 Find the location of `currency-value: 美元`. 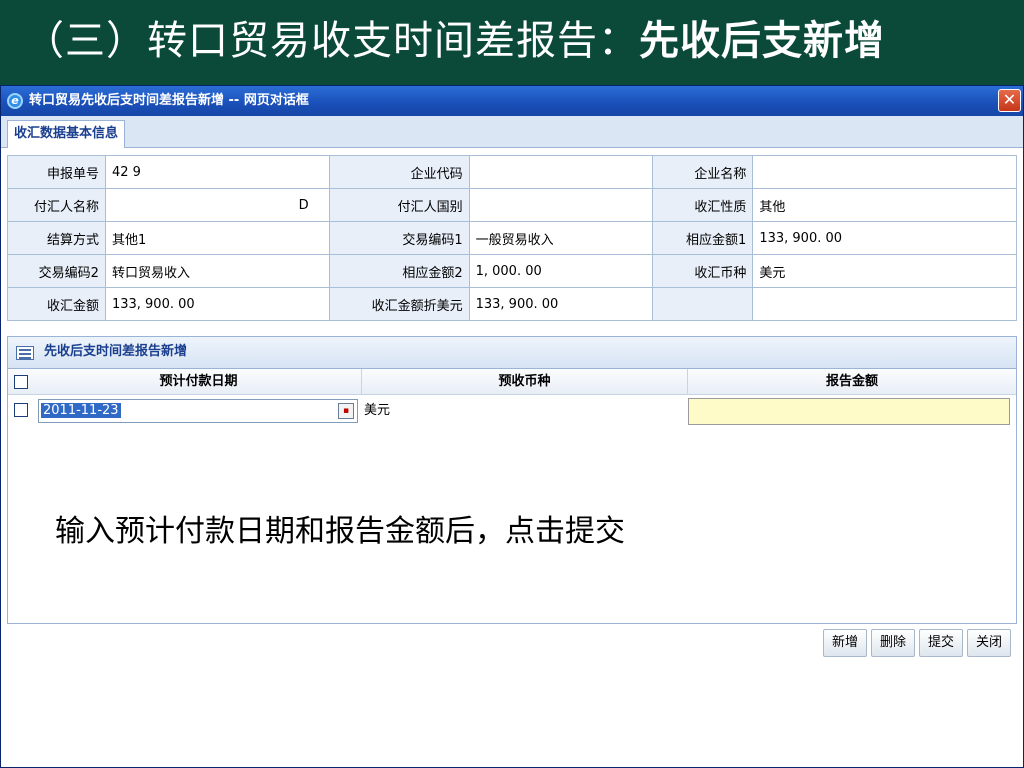

currency-value: 美元 is located at coordinates (377, 410).